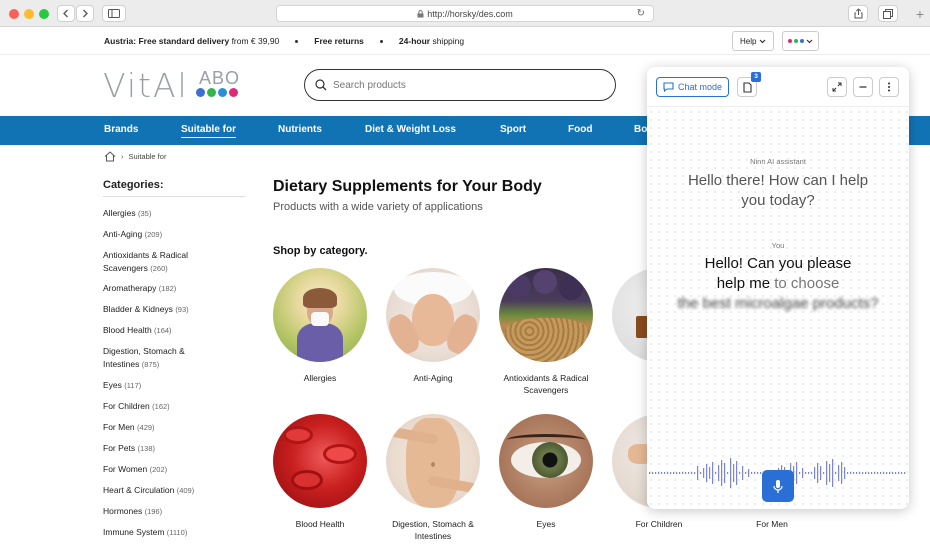  I want to click on category-link-label: Anti-Aging, so click(123, 234).